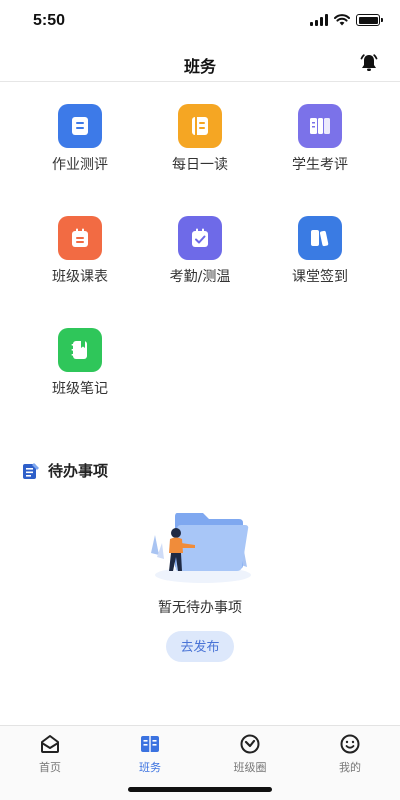 This screenshot has width=400, height=800. I want to click on tile-label: 作业测评, so click(80, 165).